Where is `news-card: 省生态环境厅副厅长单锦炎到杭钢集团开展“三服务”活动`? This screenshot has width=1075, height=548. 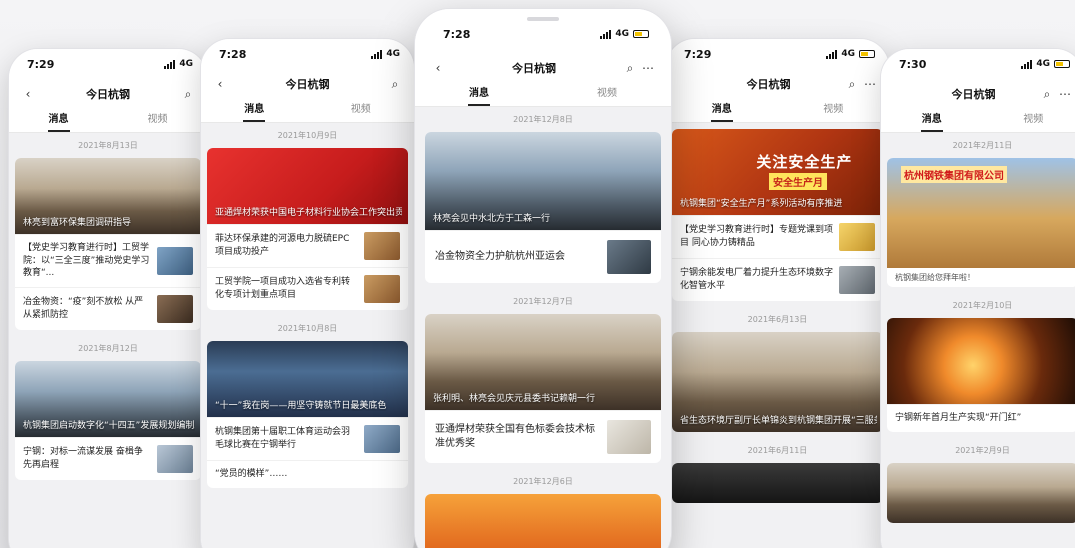
news-card: 省生态环境厅副厅长单锦炎到杭钢集团开展“三服务”活动 is located at coordinates (777, 382).